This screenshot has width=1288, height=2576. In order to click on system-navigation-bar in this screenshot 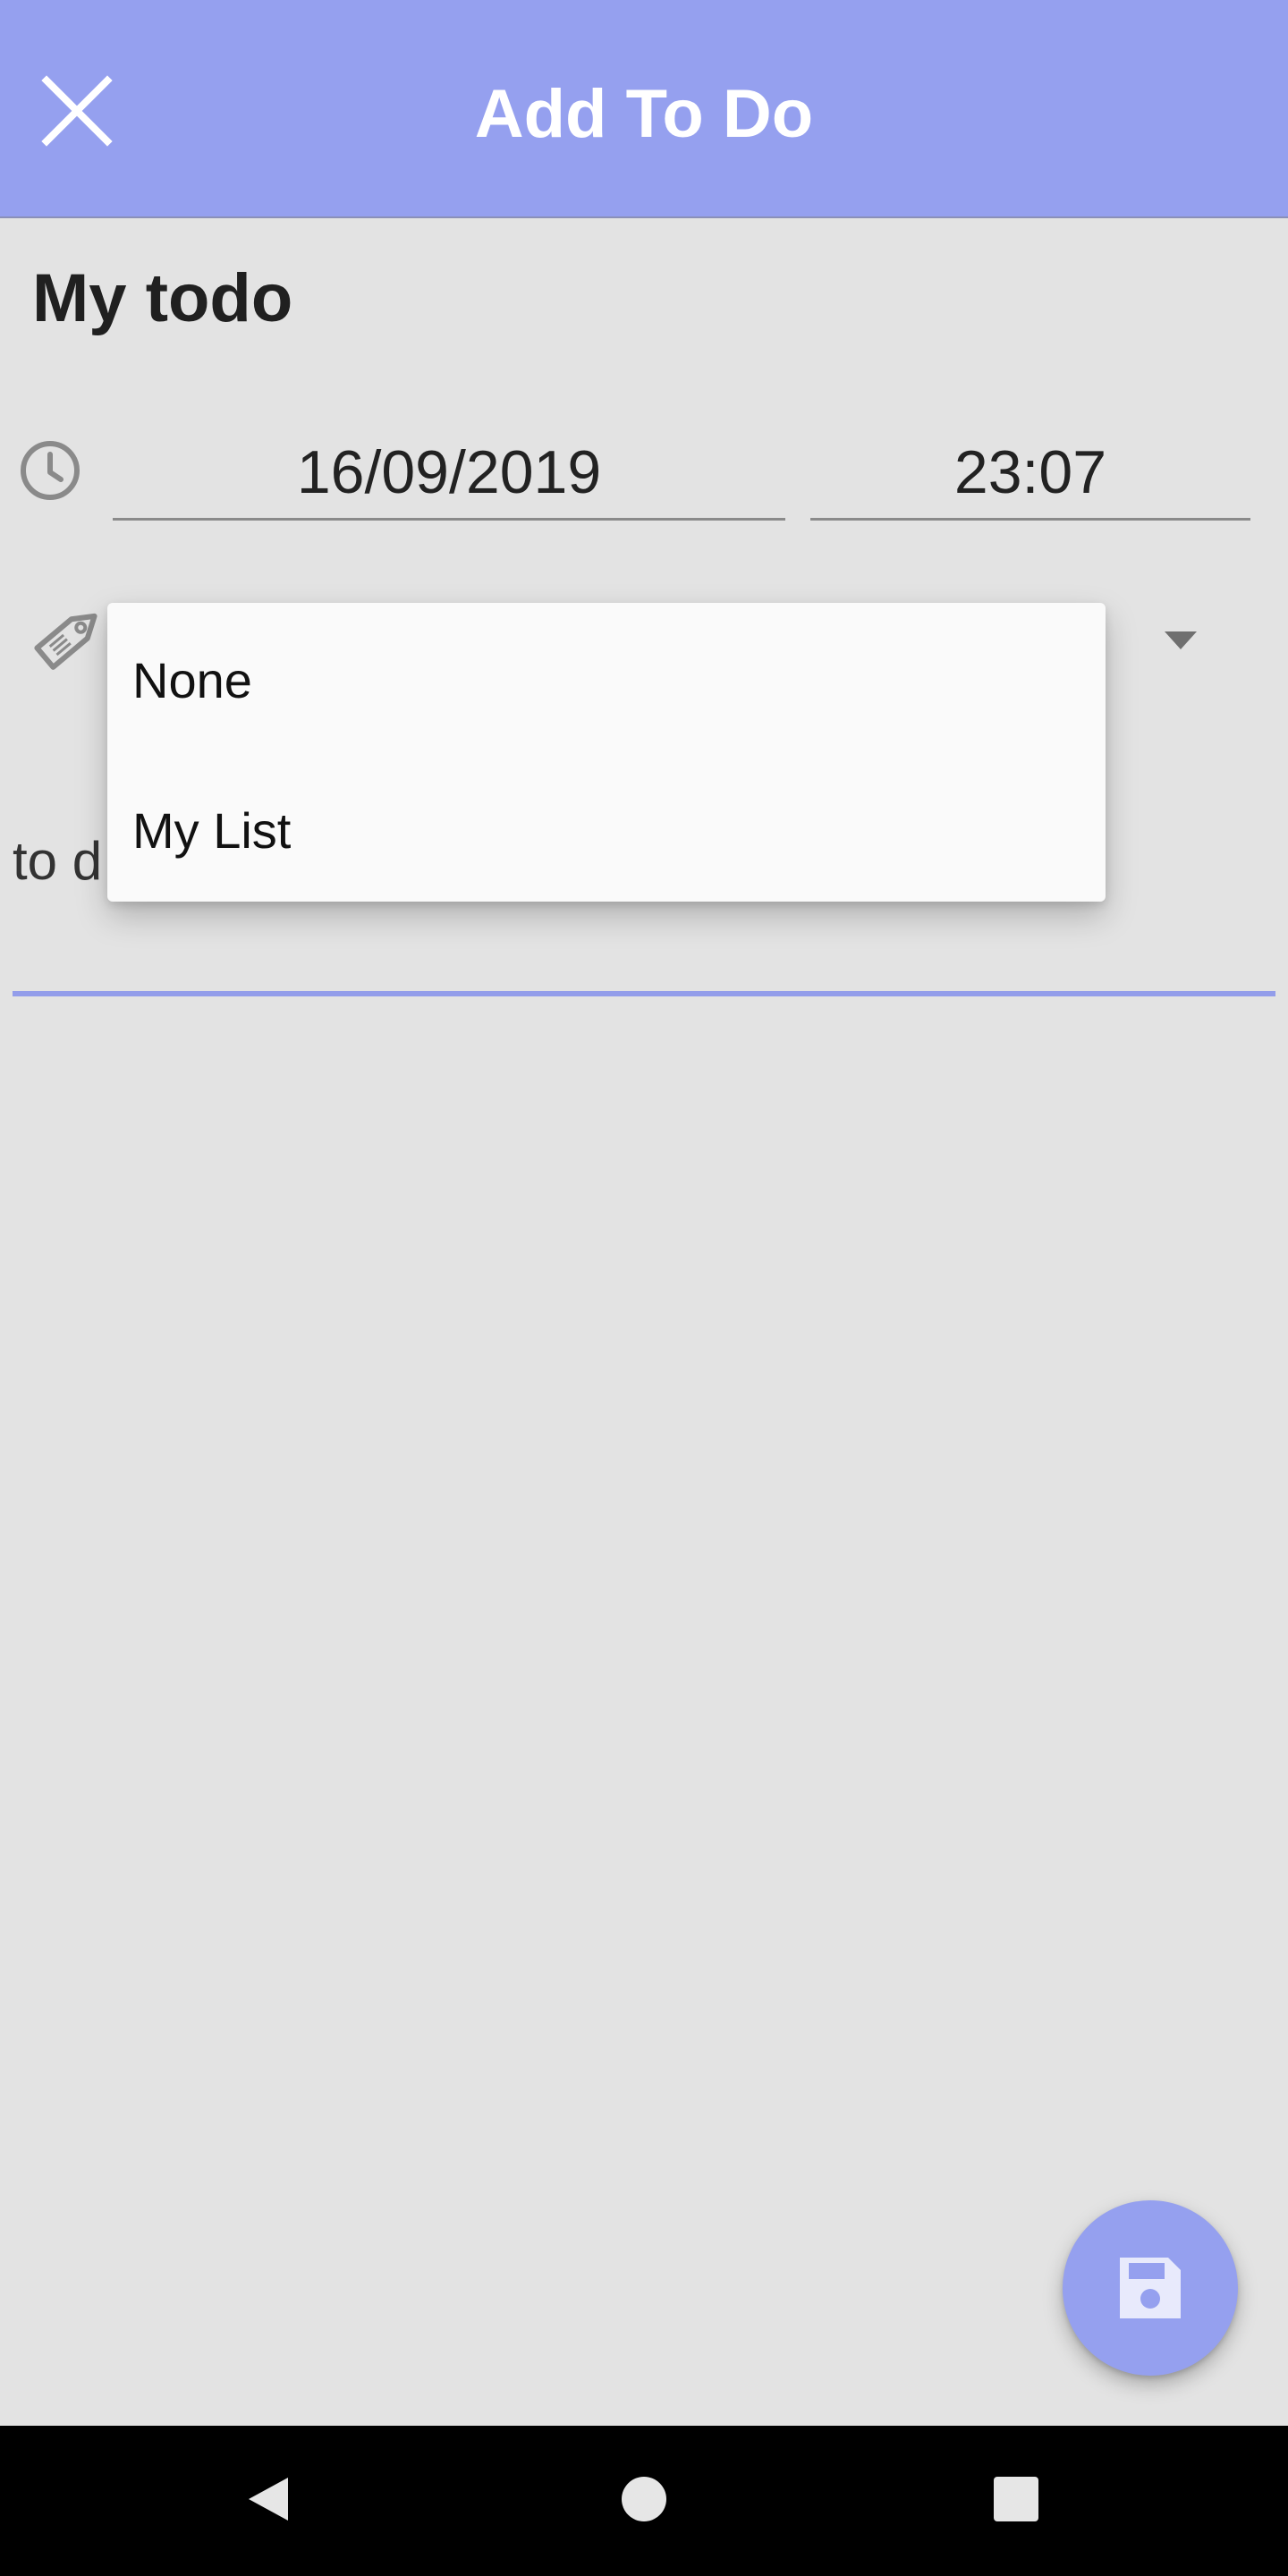, I will do `click(644, 2501)`.